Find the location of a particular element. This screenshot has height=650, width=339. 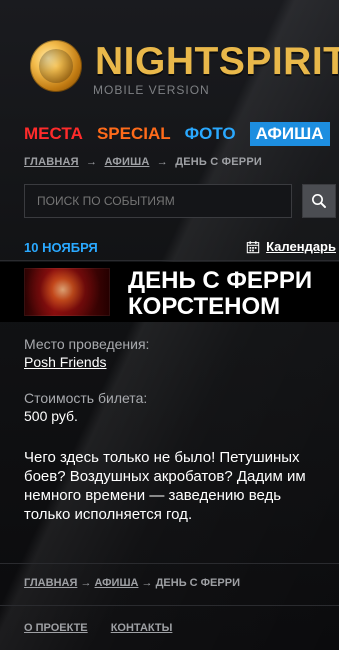

nav-item-places: МЕСТА is located at coordinates (53, 134).